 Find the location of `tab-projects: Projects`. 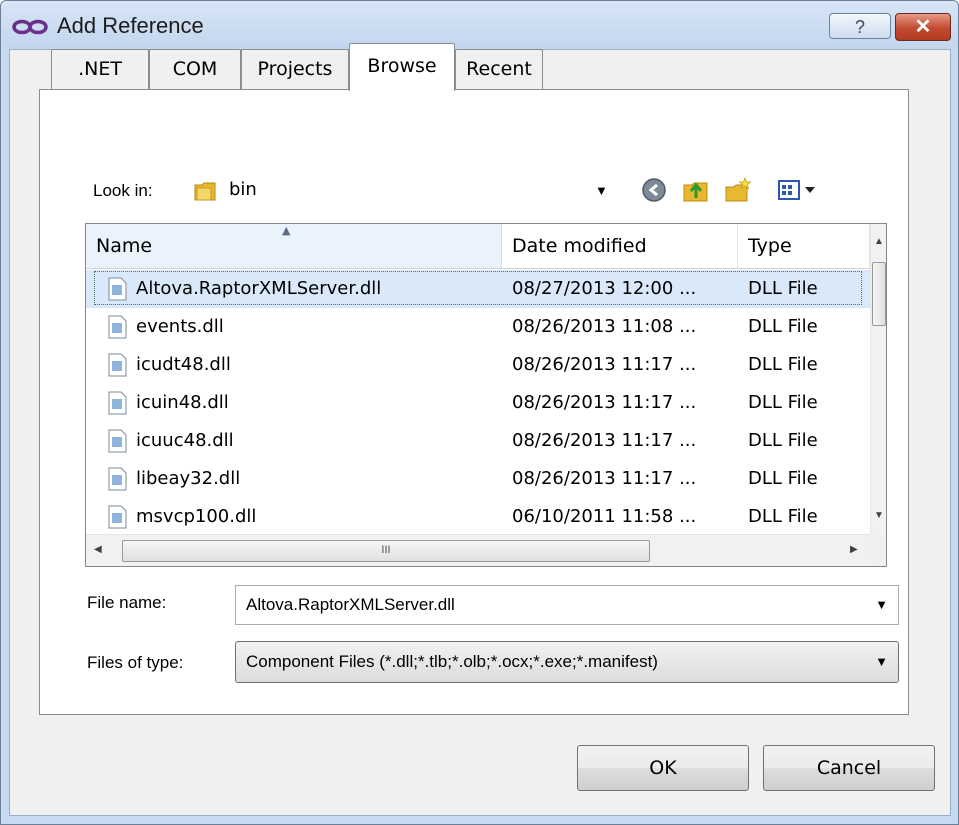

tab-projects: Projects is located at coordinates (295, 69).